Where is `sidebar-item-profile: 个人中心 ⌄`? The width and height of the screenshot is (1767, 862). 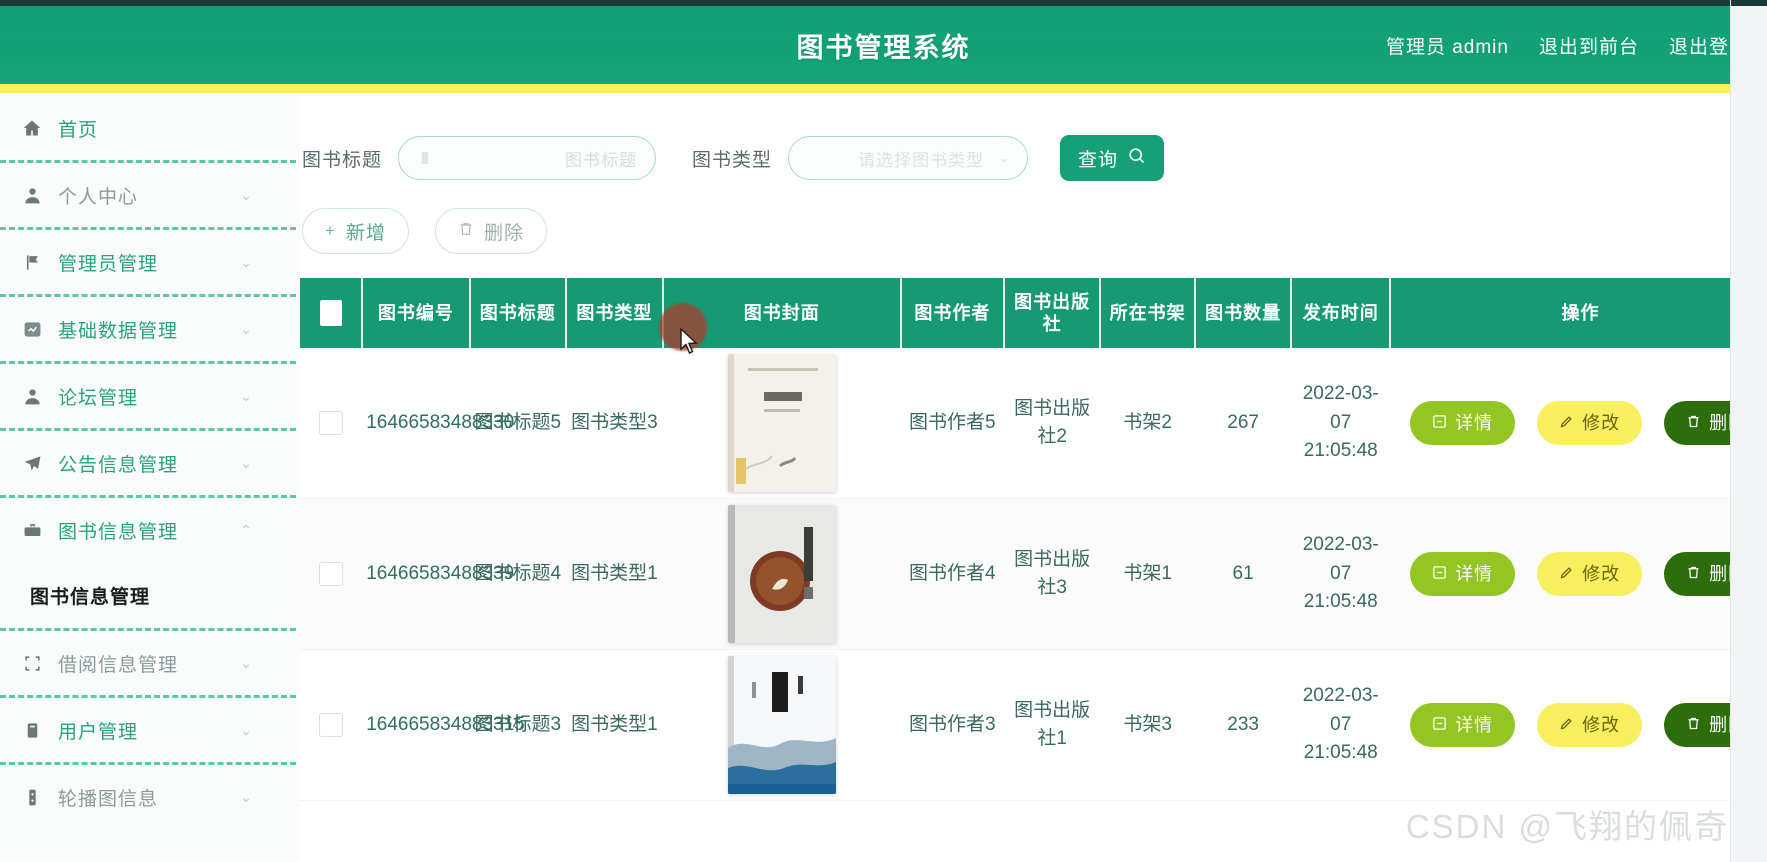 sidebar-item-profile: 个人中心 ⌄ is located at coordinates (150, 195).